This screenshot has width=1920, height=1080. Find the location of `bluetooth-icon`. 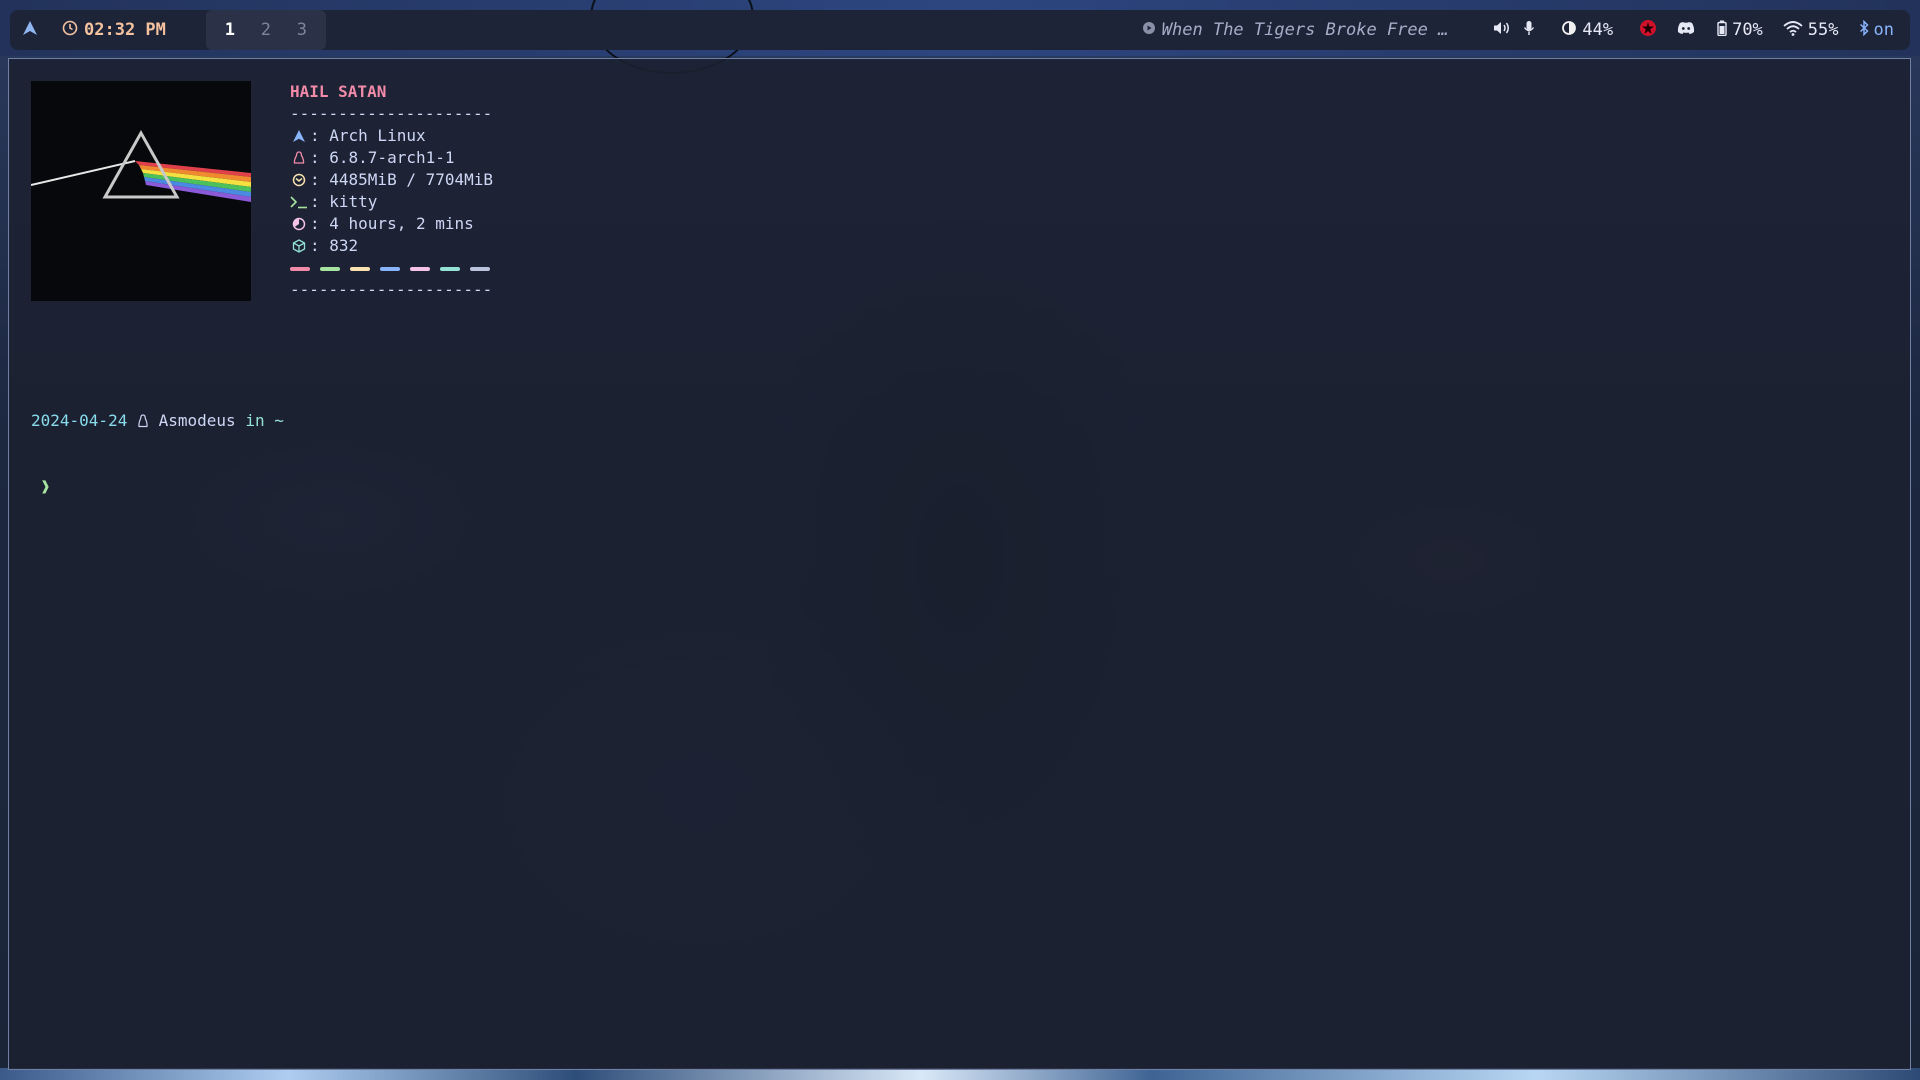

bluetooth-icon is located at coordinates (1864, 30).